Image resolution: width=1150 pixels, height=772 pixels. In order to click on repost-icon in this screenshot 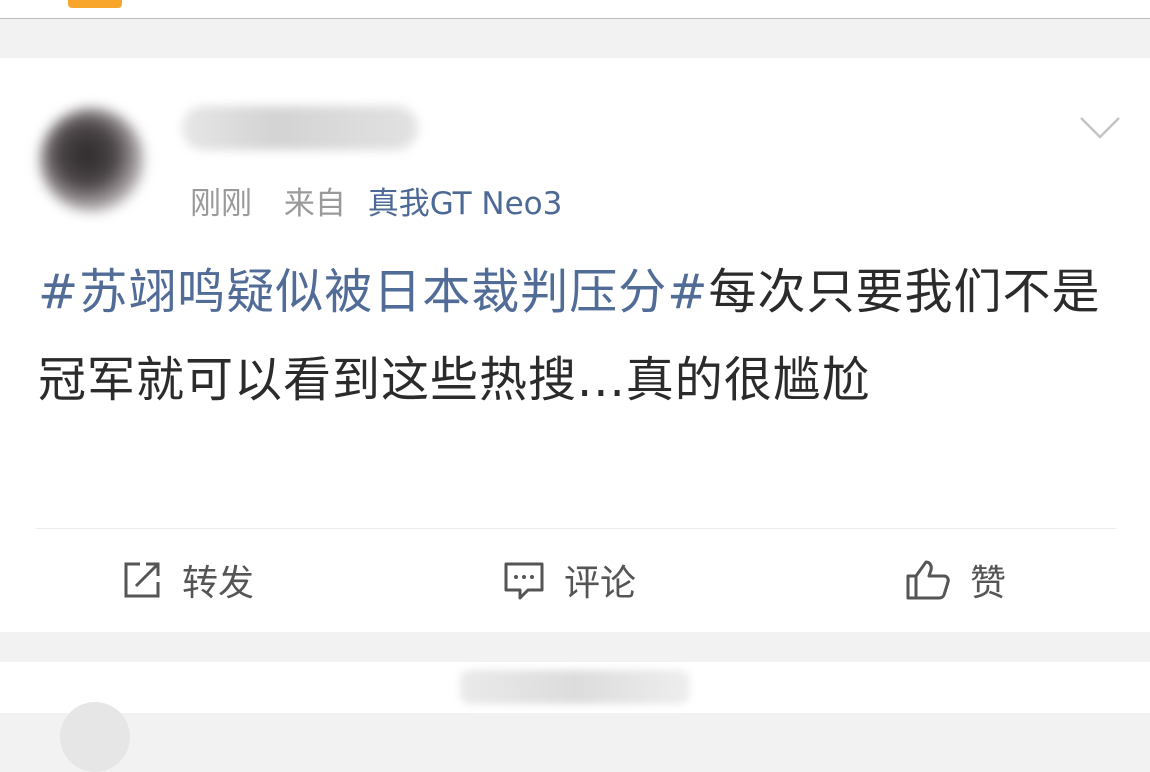, I will do `click(142, 580)`.